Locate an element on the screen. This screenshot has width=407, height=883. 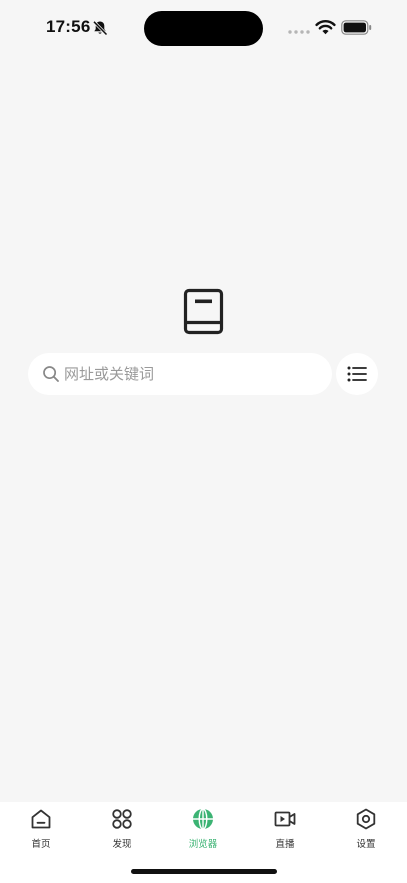
tab-live: 直播 is located at coordinates (285, 831).